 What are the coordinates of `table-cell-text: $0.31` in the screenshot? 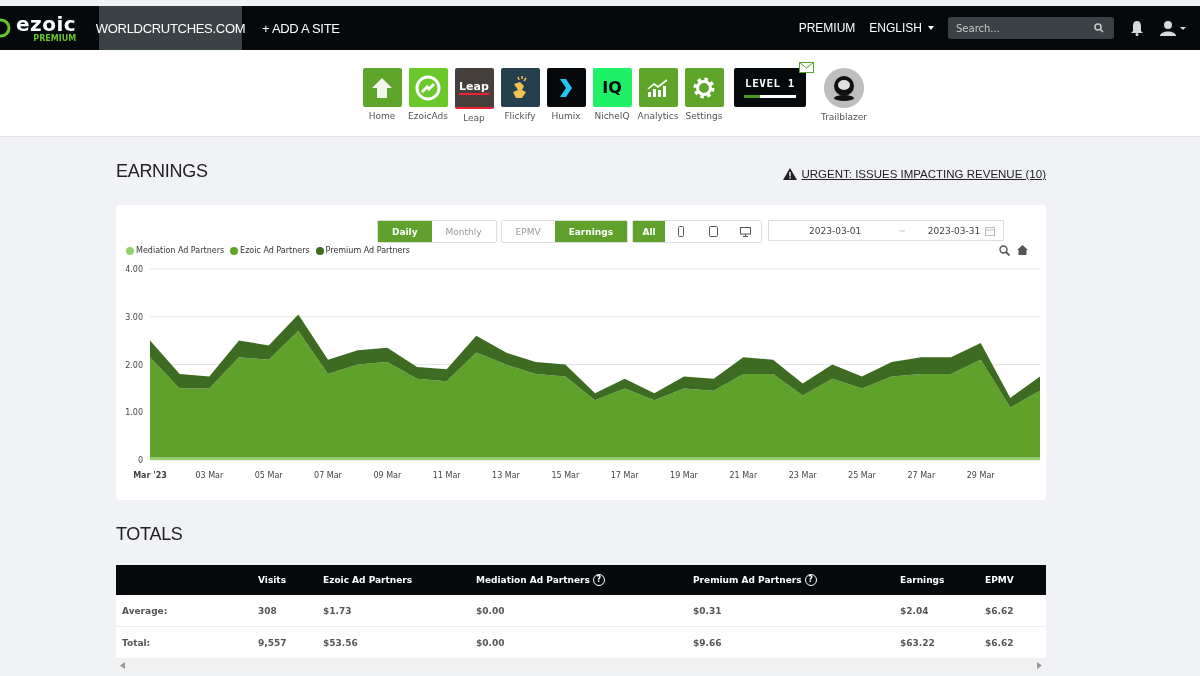 It's located at (708, 610).